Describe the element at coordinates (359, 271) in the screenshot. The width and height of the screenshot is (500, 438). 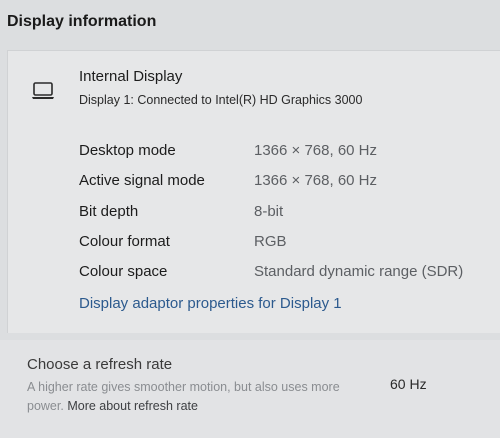
I see `info-value: Standard dynamic range (SDR)` at that location.